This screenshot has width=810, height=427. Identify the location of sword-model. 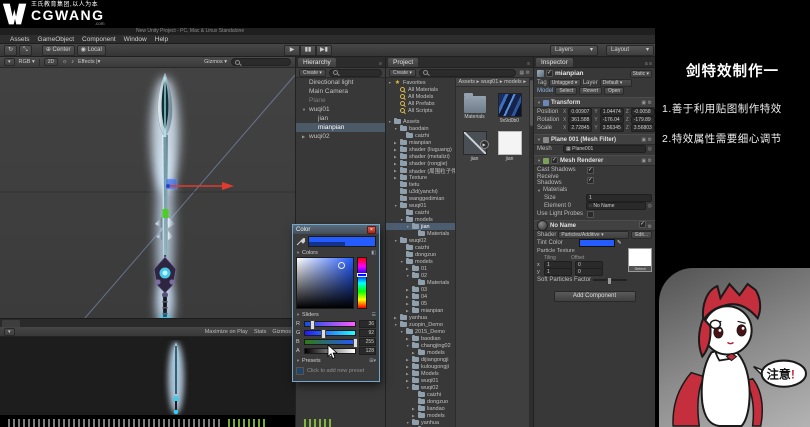
(165, 195).